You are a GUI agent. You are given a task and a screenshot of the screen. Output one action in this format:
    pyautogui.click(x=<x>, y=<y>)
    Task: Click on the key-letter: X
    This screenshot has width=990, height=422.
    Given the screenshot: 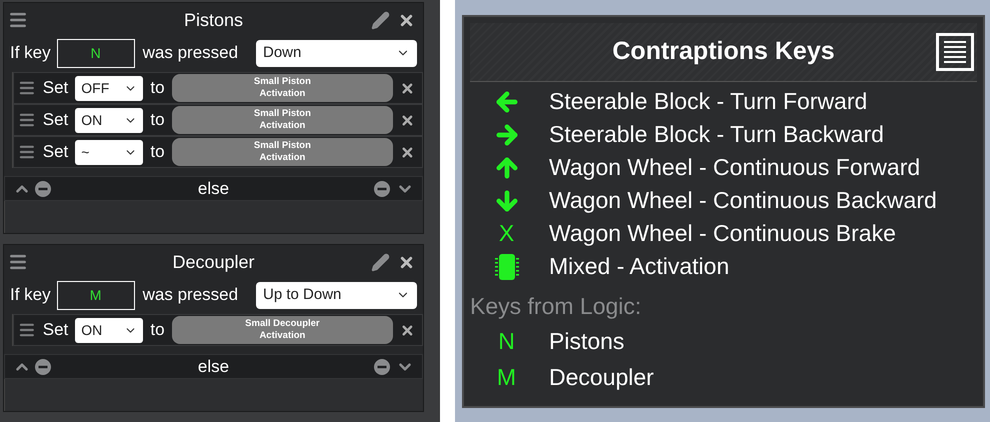 What is the action you would take?
    pyautogui.click(x=506, y=233)
    